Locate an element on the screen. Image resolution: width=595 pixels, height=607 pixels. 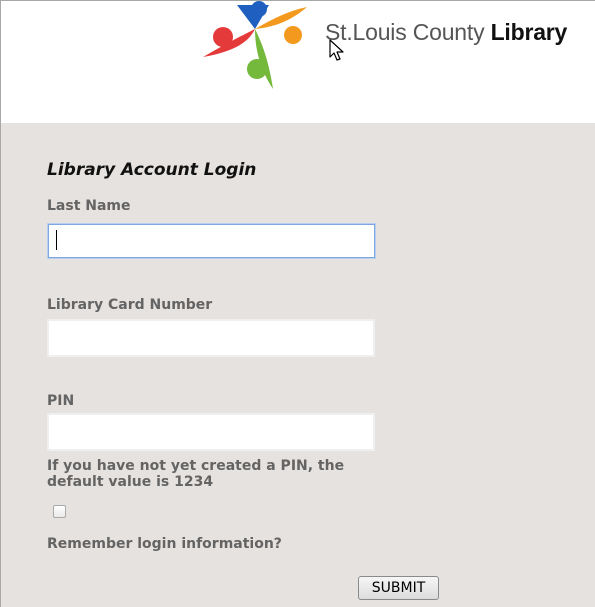
mouse-pointer-icon is located at coordinates (336, 50).